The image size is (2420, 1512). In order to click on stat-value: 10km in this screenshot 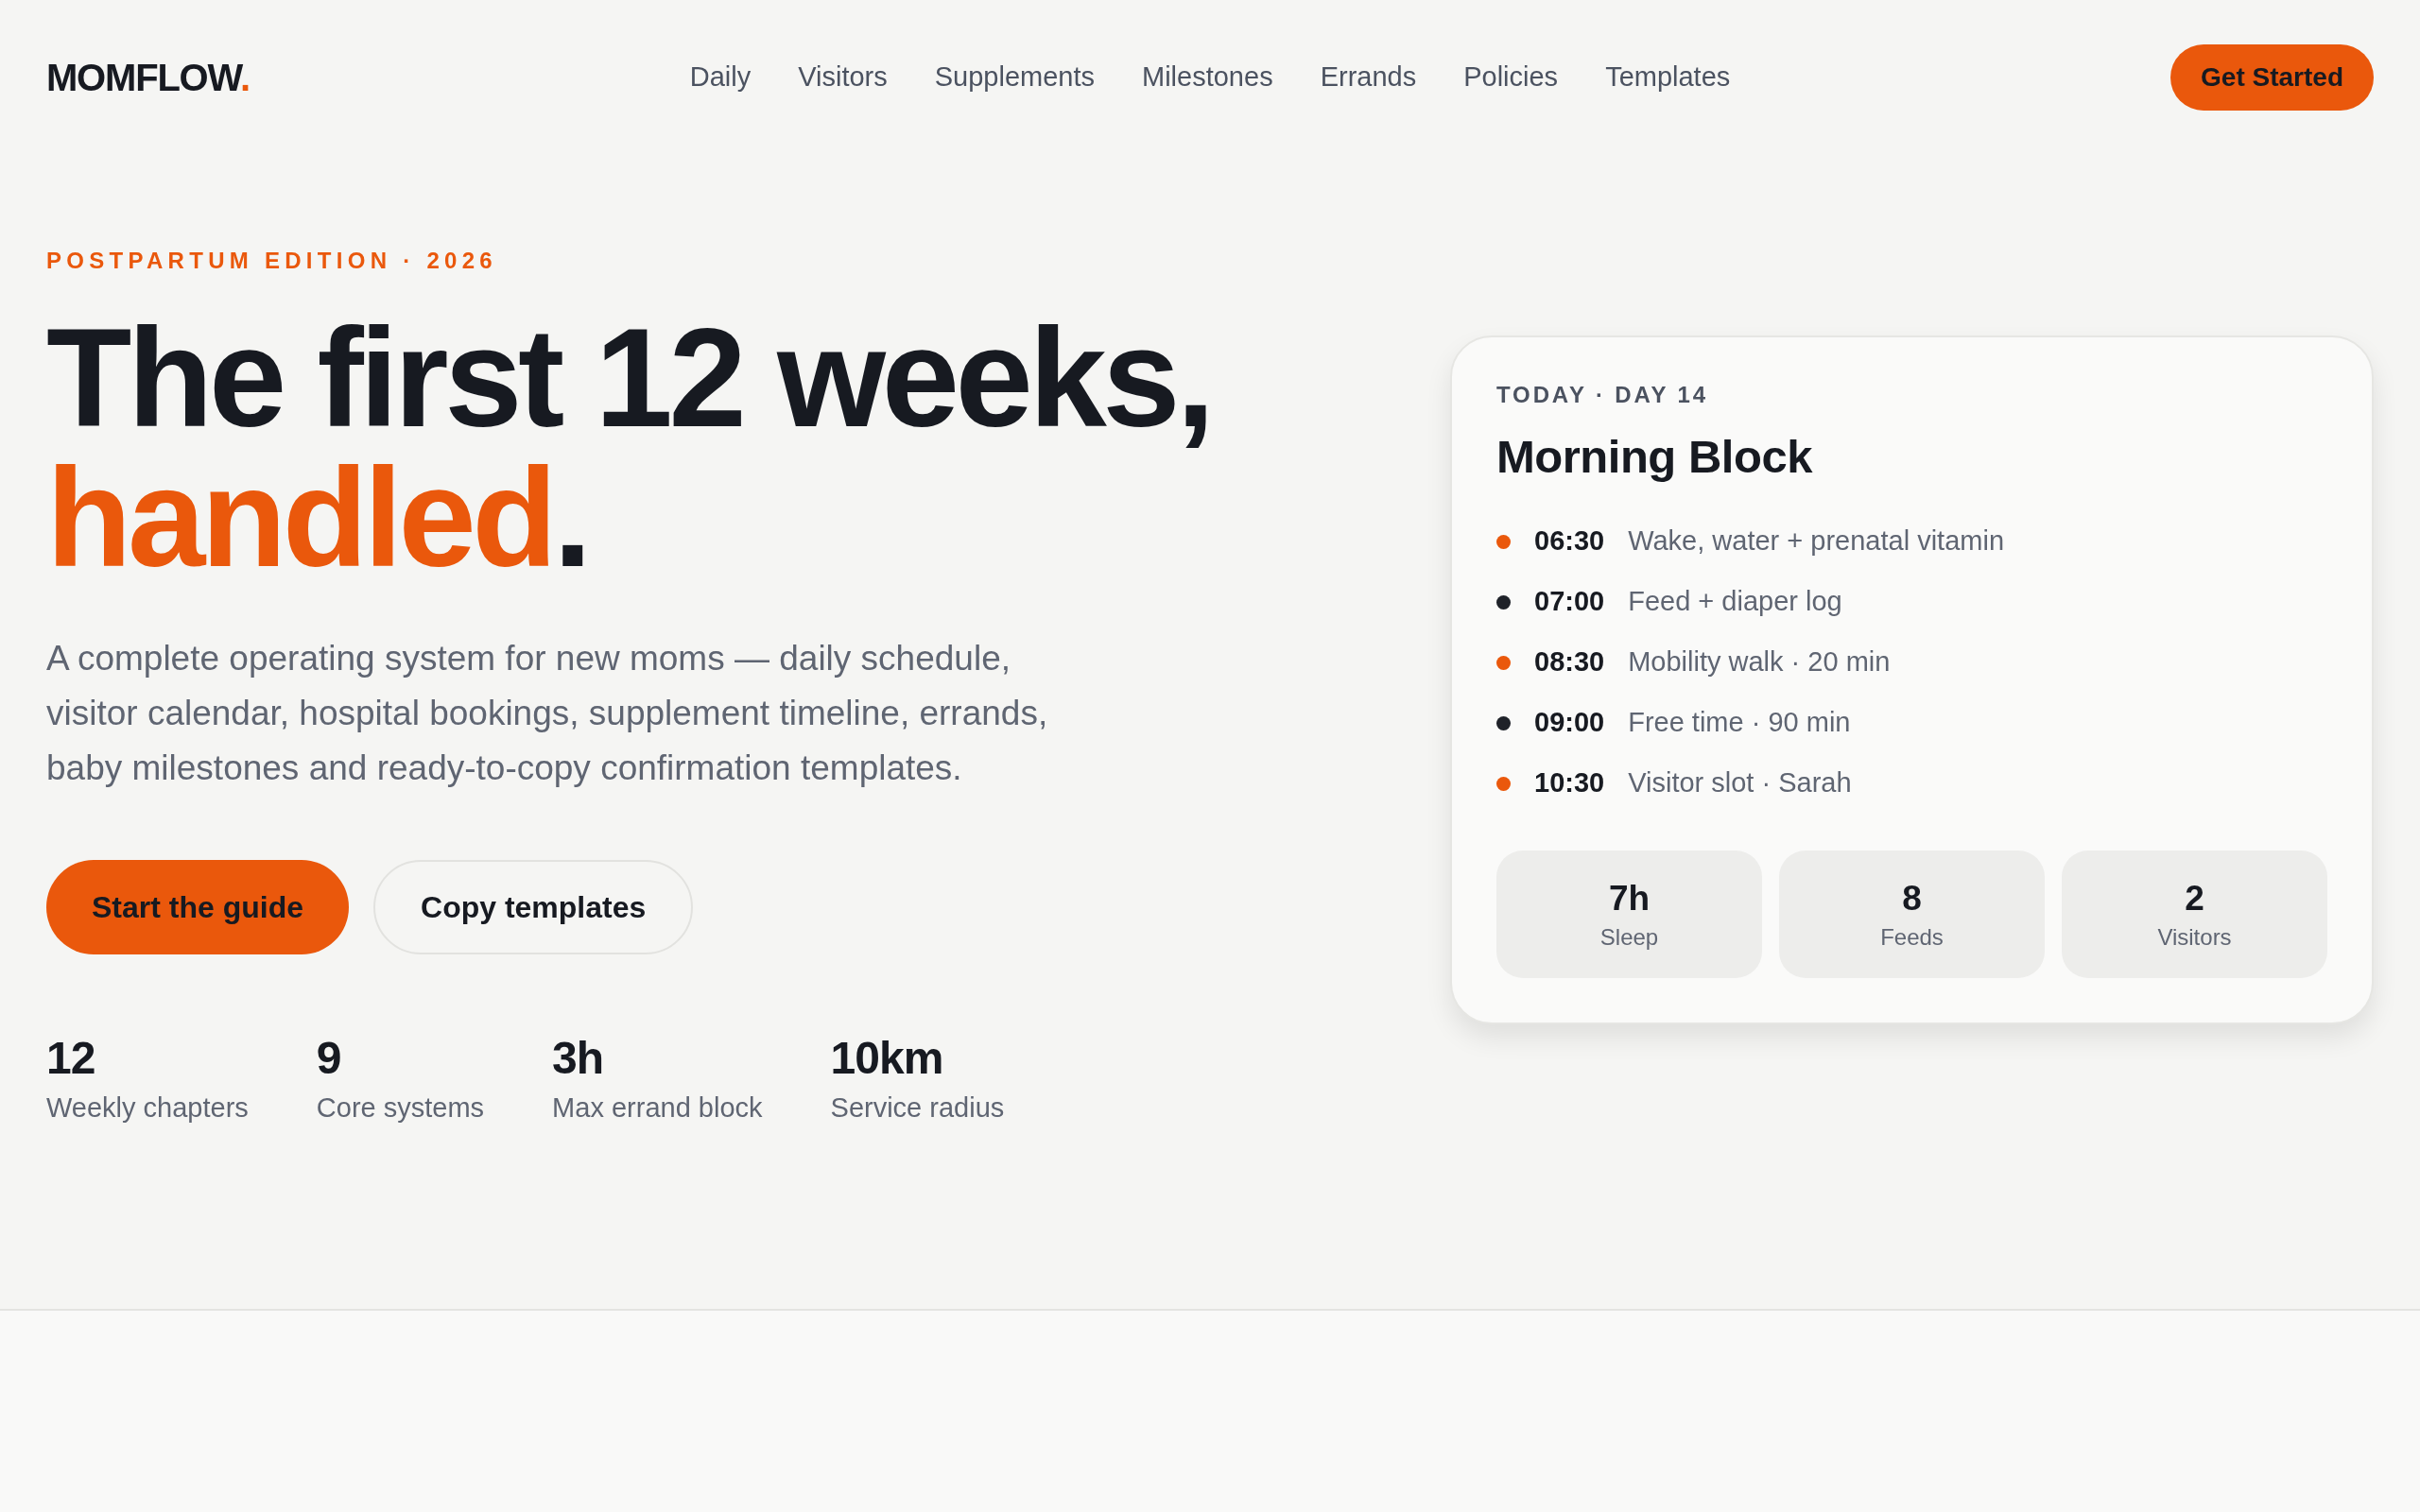, I will do `click(886, 1058)`.